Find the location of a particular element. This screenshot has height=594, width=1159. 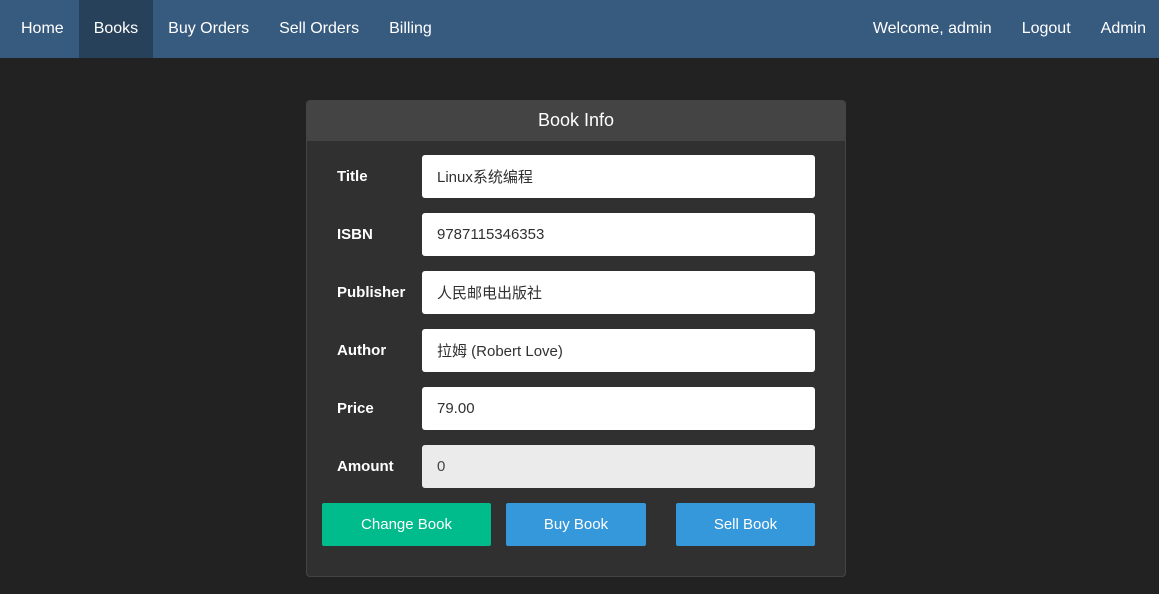

amount-row: Amount is located at coordinates (576, 466).